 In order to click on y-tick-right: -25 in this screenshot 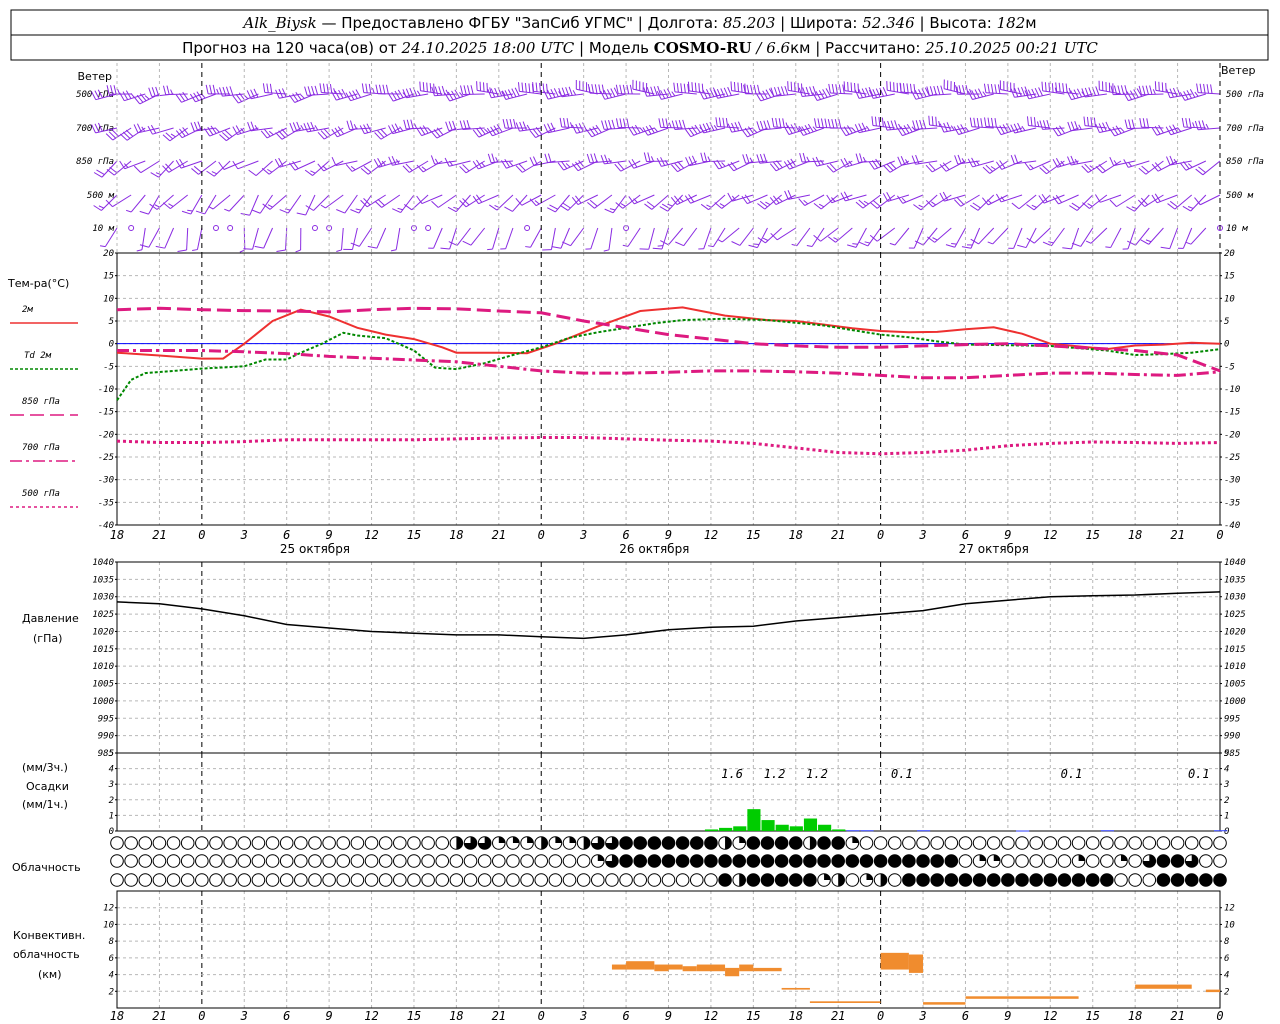, I will do `click(1232, 458)`.